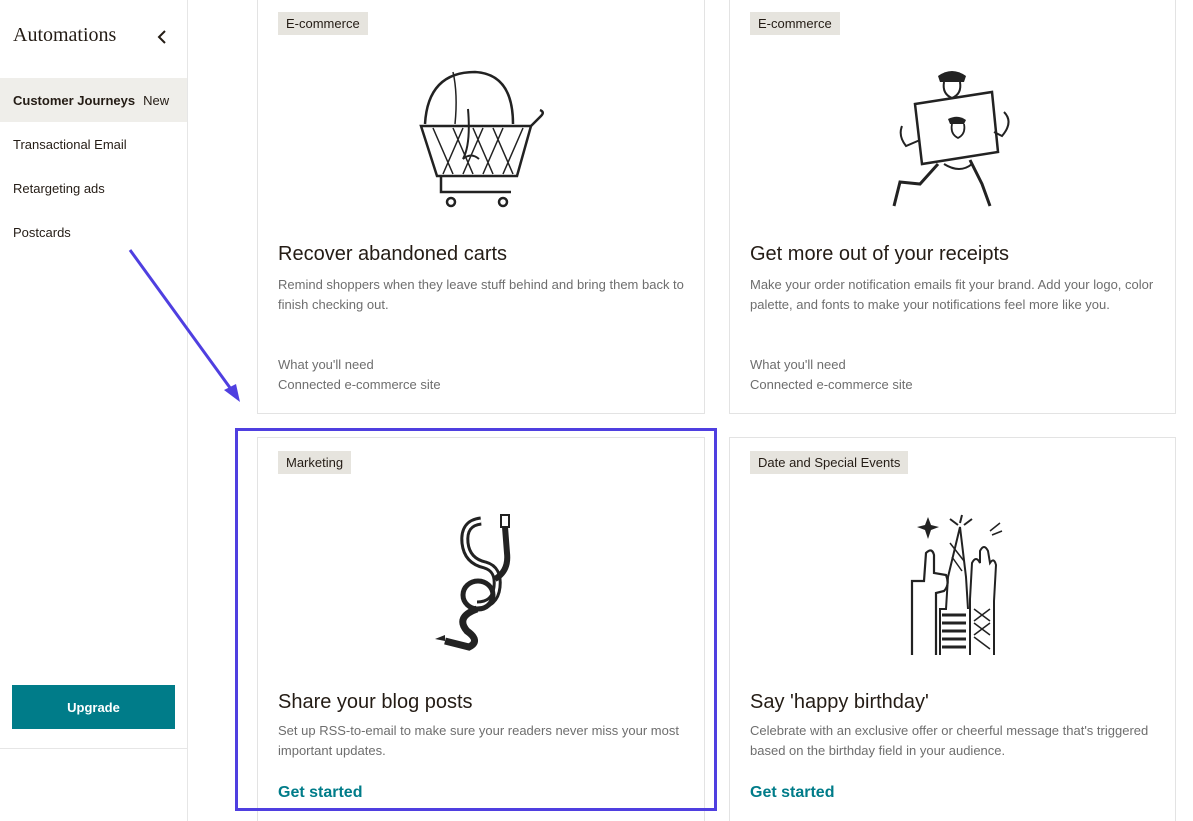 The height and width of the screenshot is (821, 1193). Describe the element at coordinates (74, 100) in the screenshot. I see `sidebar-item-label: Customer Journeys` at that location.